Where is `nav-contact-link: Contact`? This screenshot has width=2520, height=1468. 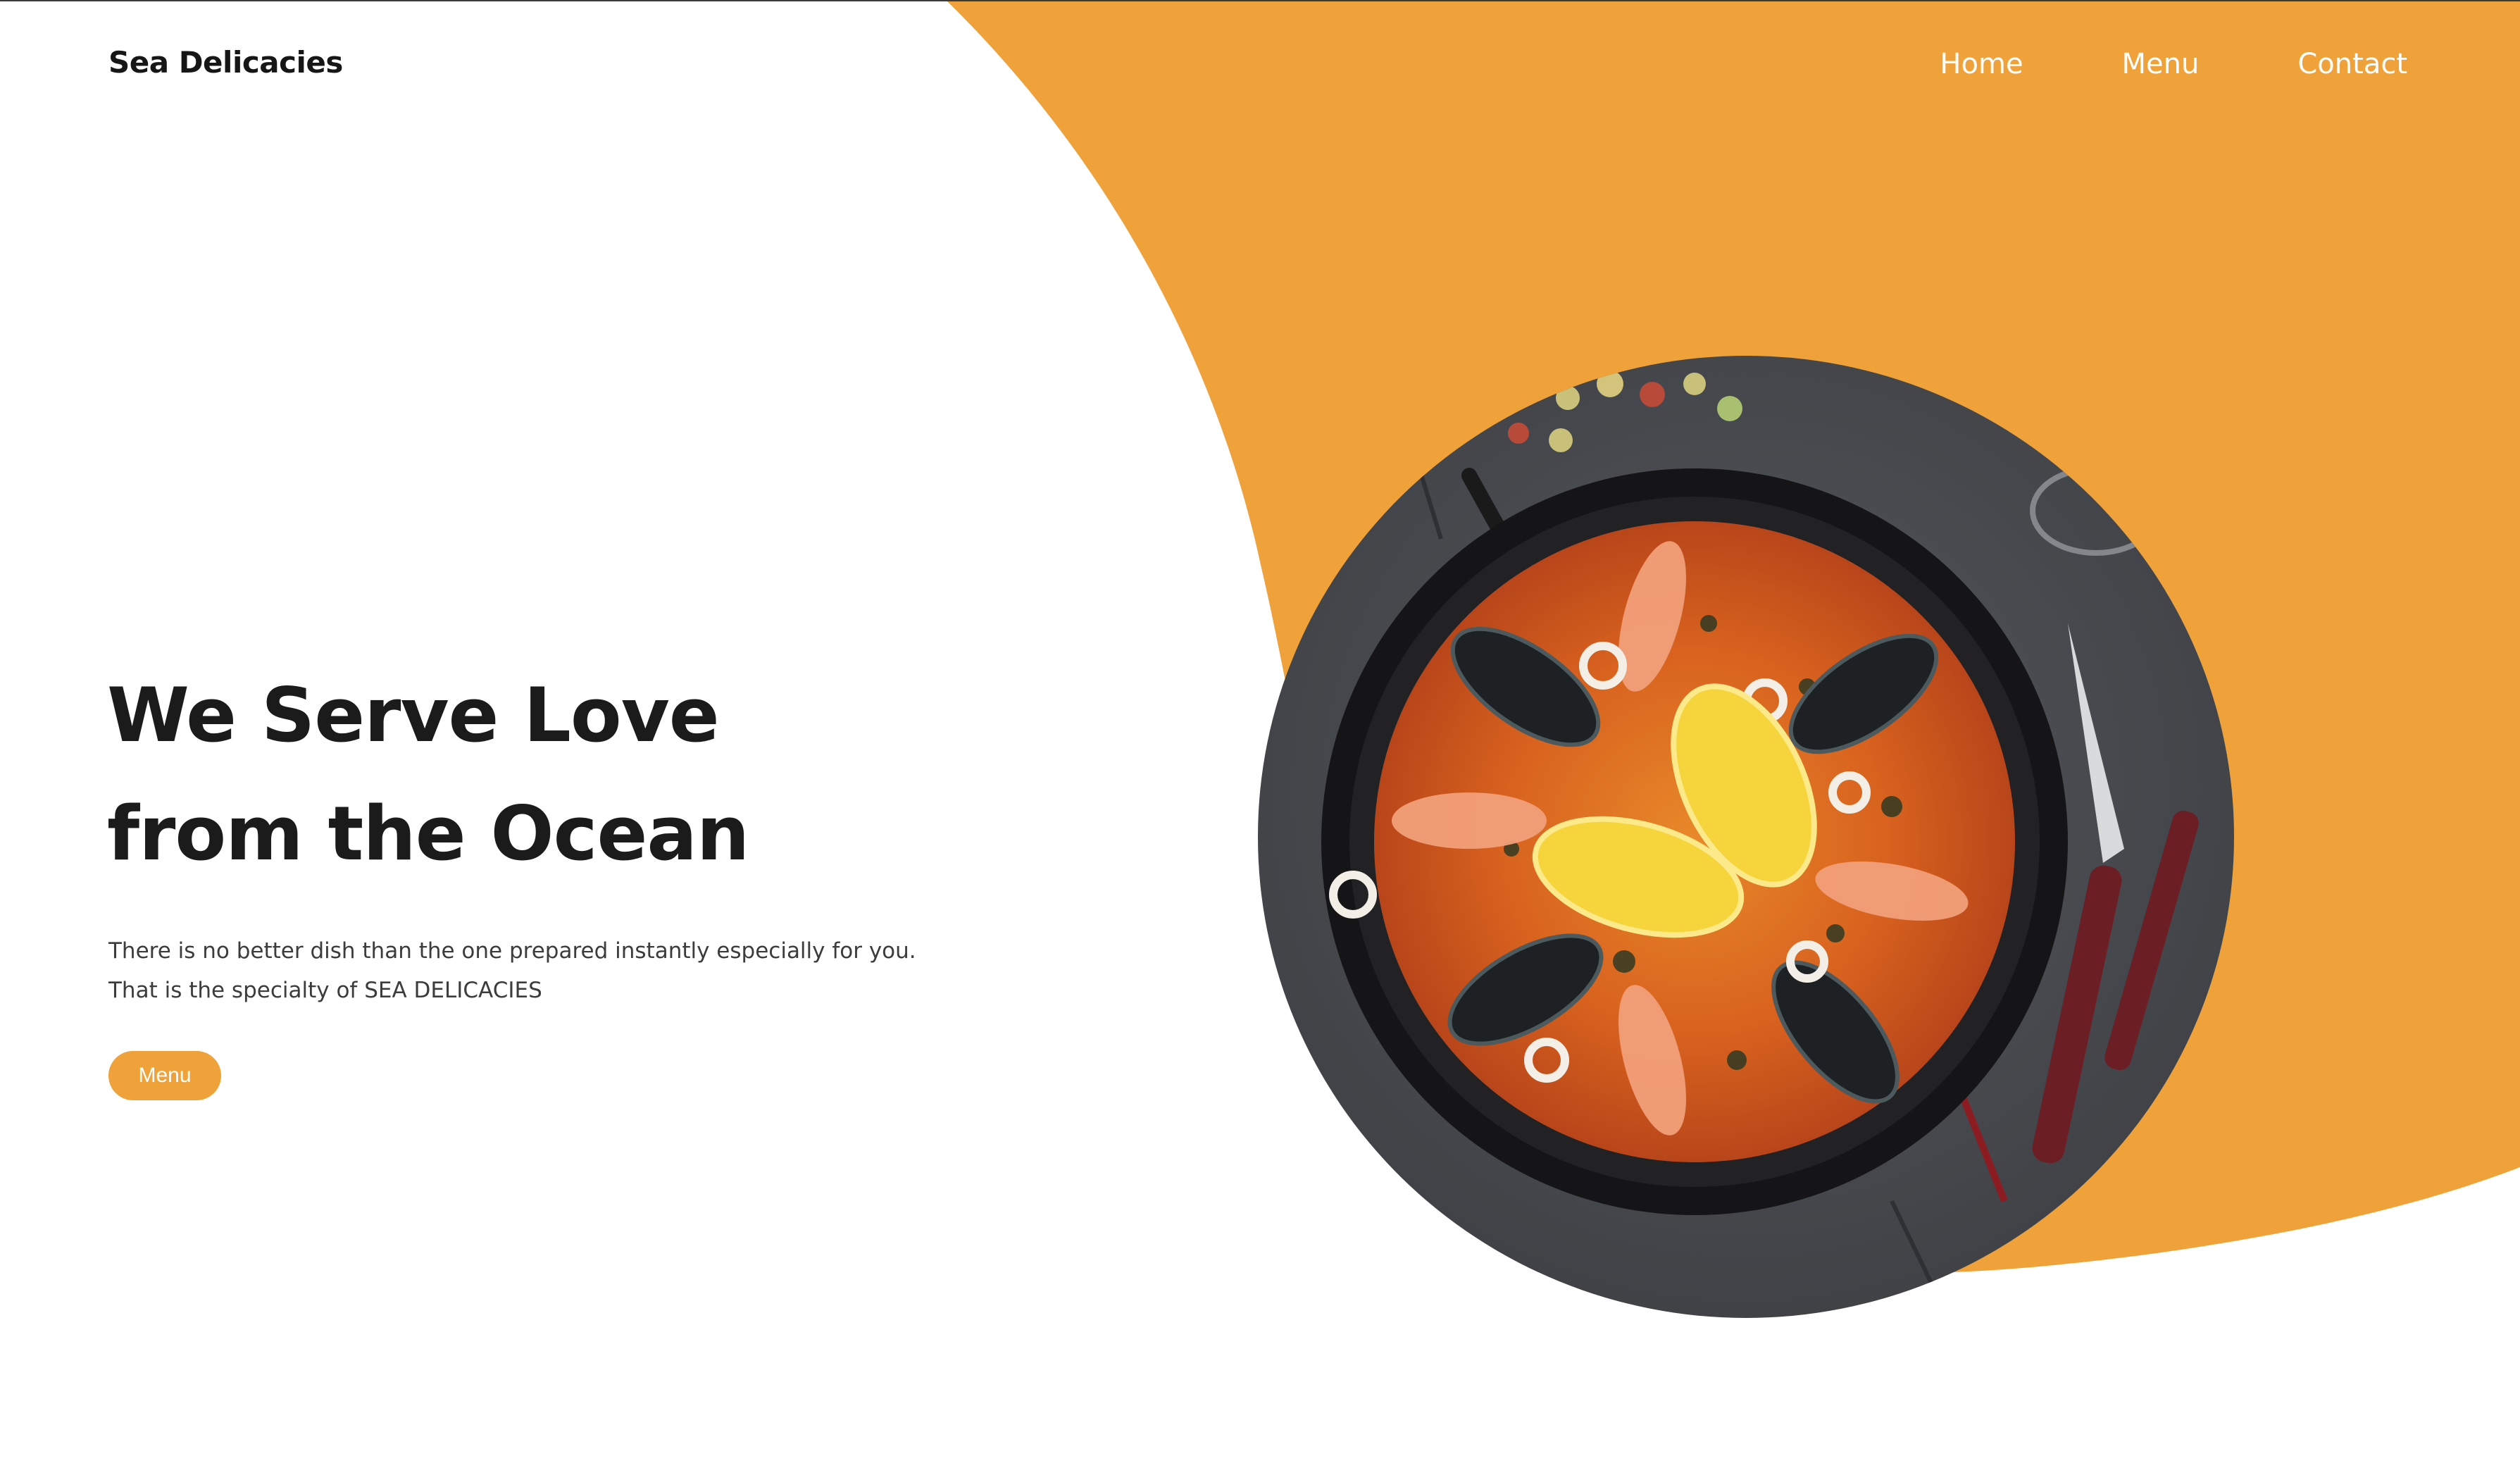
nav-contact-link: Contact is located at coordinates (2352, 64).